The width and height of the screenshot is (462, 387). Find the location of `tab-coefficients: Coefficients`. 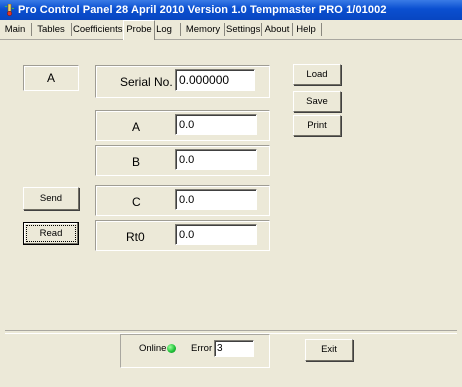

tab-coefficients: Coefficients is located at coordinates (97, 29).